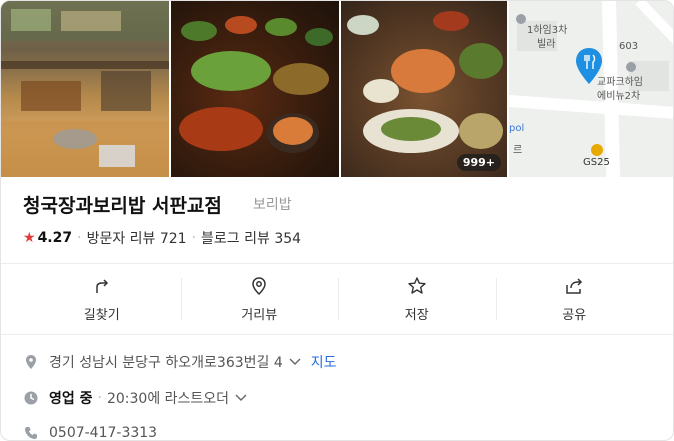 This screenshot has width=674, height=441. Describe the element at coordinates (122, 206) in the screenshot. I see `place-name: 청국장과보리밥 서판교점` at that location.